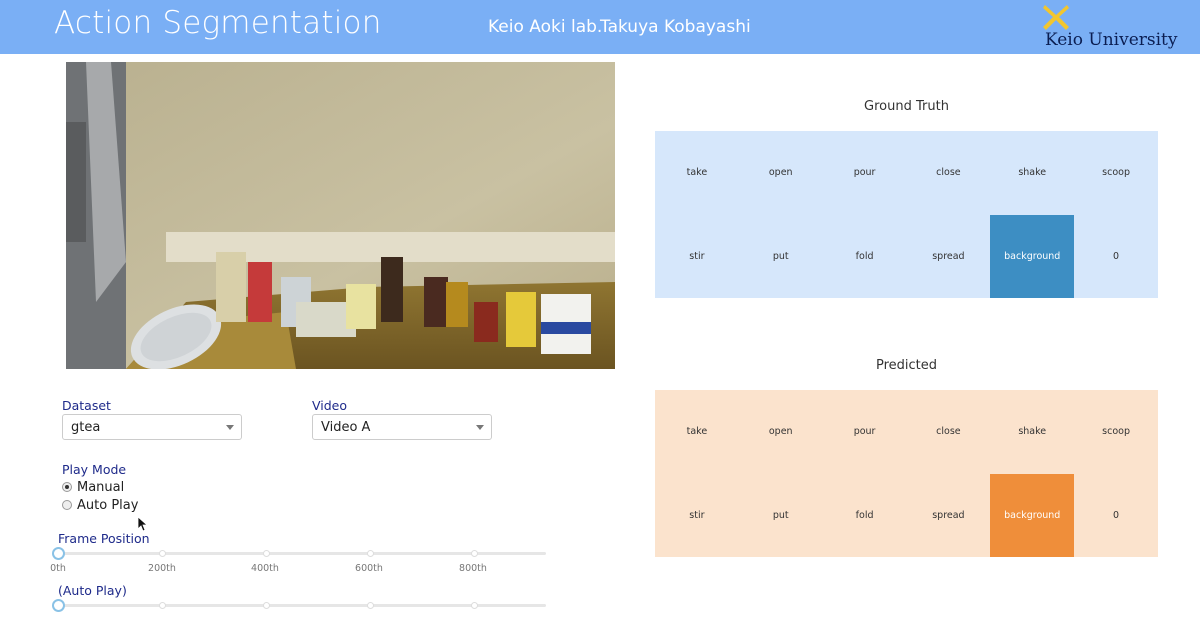 This screenshot has height=629, width=1200. Describe the element at coordinates (948, 515) in the screenshot. I see `pred-cell-spread: spread` at that location.